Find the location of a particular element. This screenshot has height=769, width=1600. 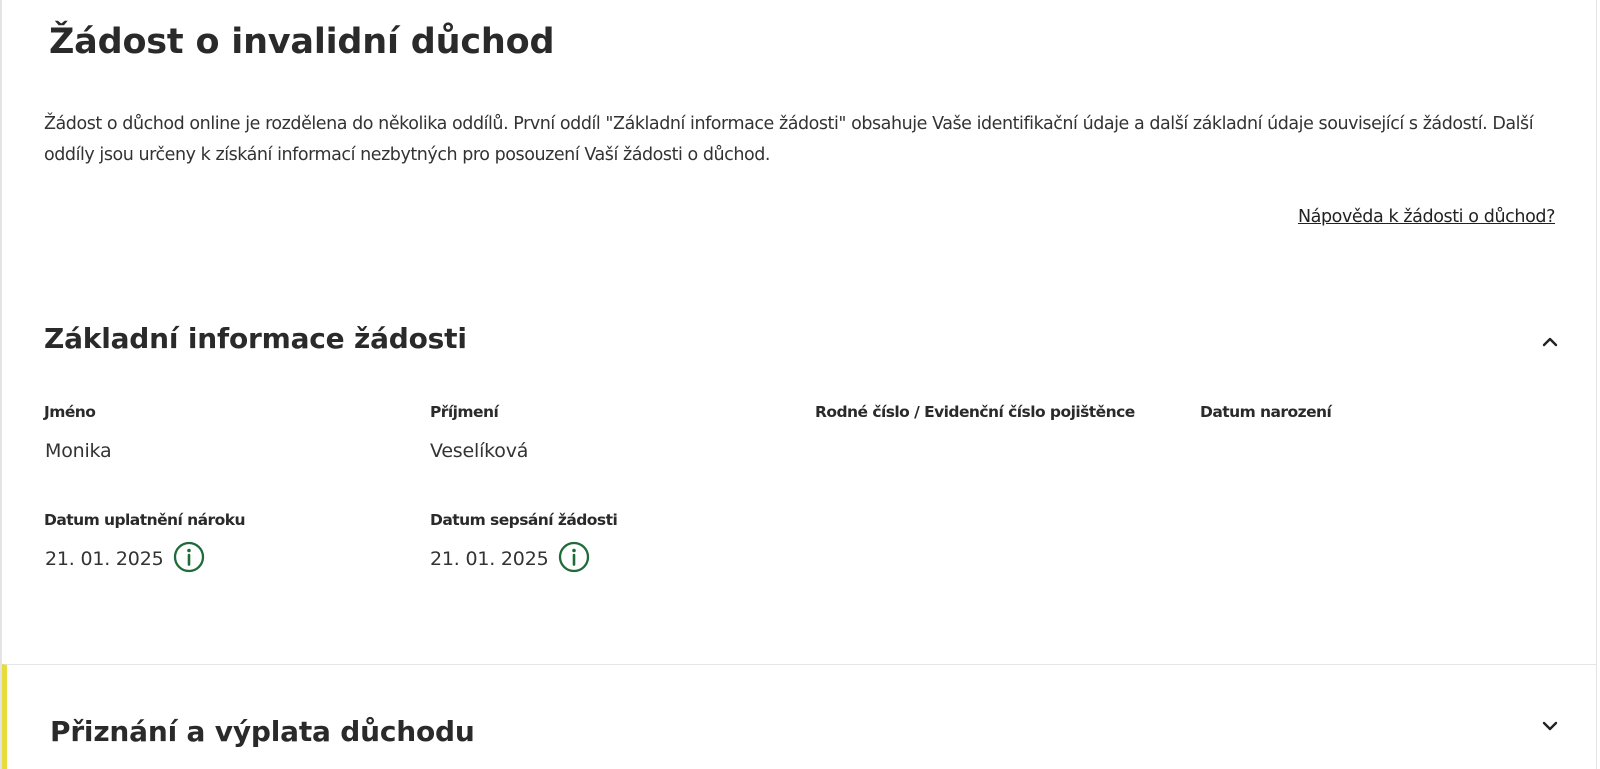

help-link: Nápověda k žádosti o důchod? is located at coordinates (1426, 217).